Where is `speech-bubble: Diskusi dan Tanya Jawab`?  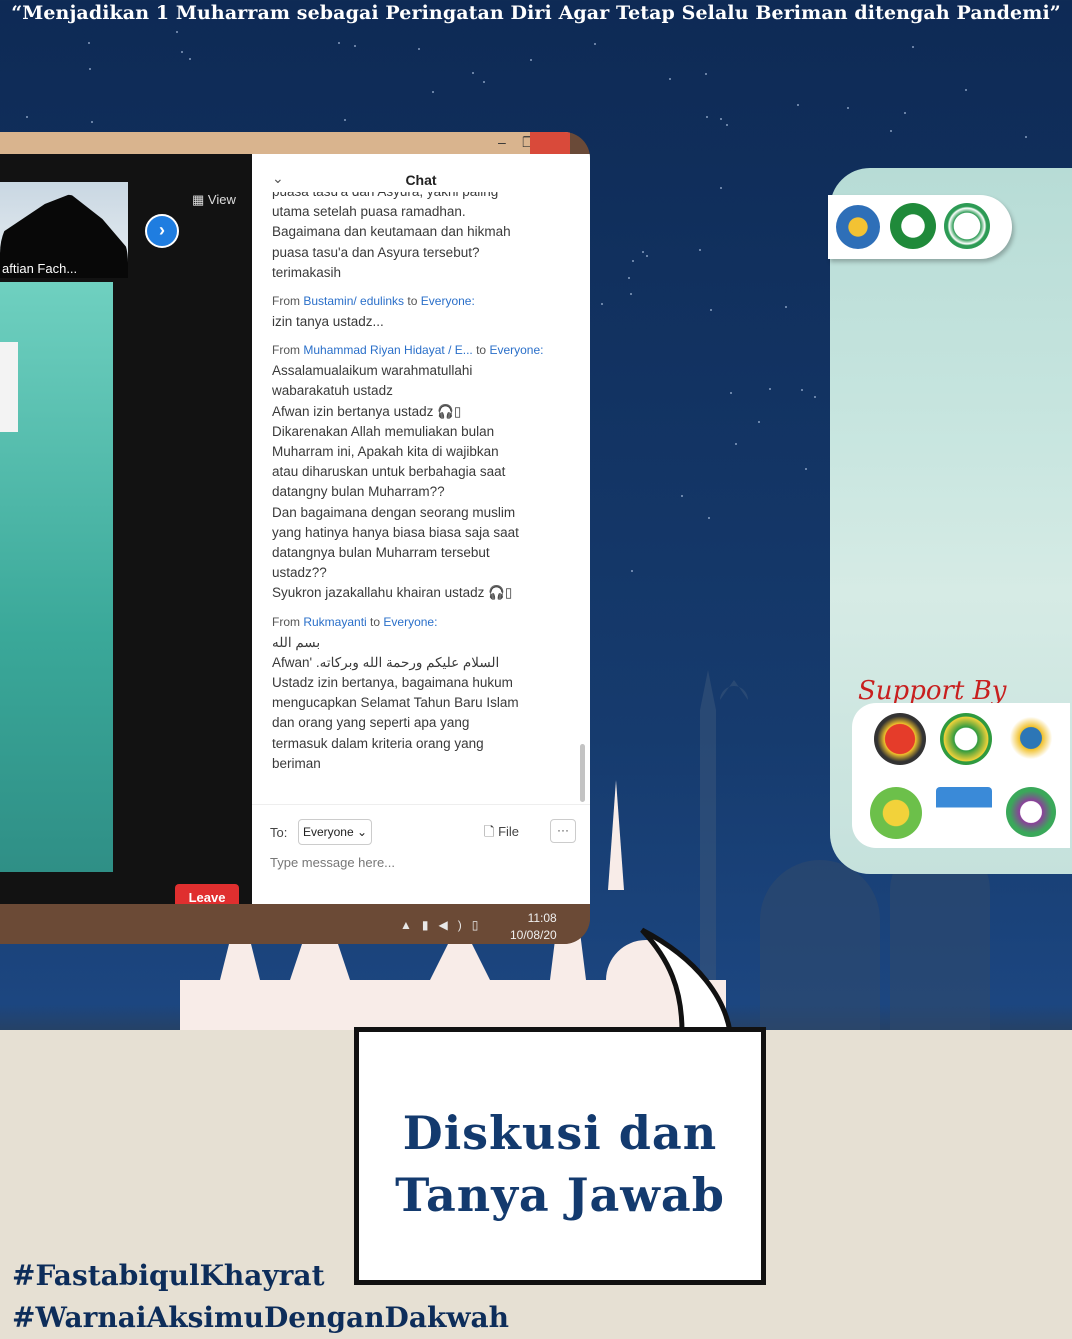
speech-bubble: Diskusi dan Tanya Jawab is located at coordinates (560, 1156).